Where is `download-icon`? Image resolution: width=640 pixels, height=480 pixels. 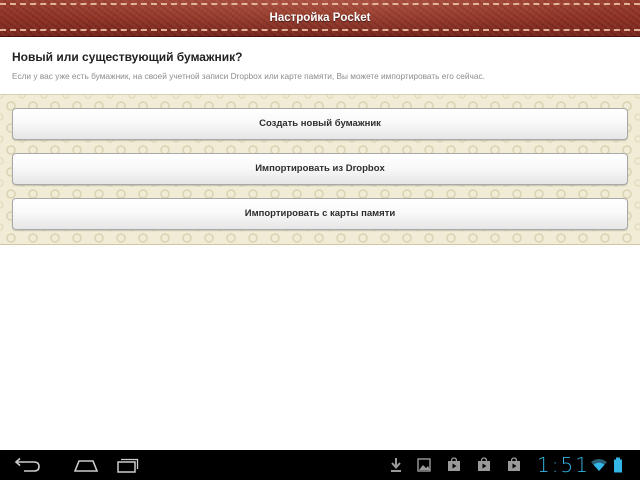 download-icon is located at coordinates (396, 465).